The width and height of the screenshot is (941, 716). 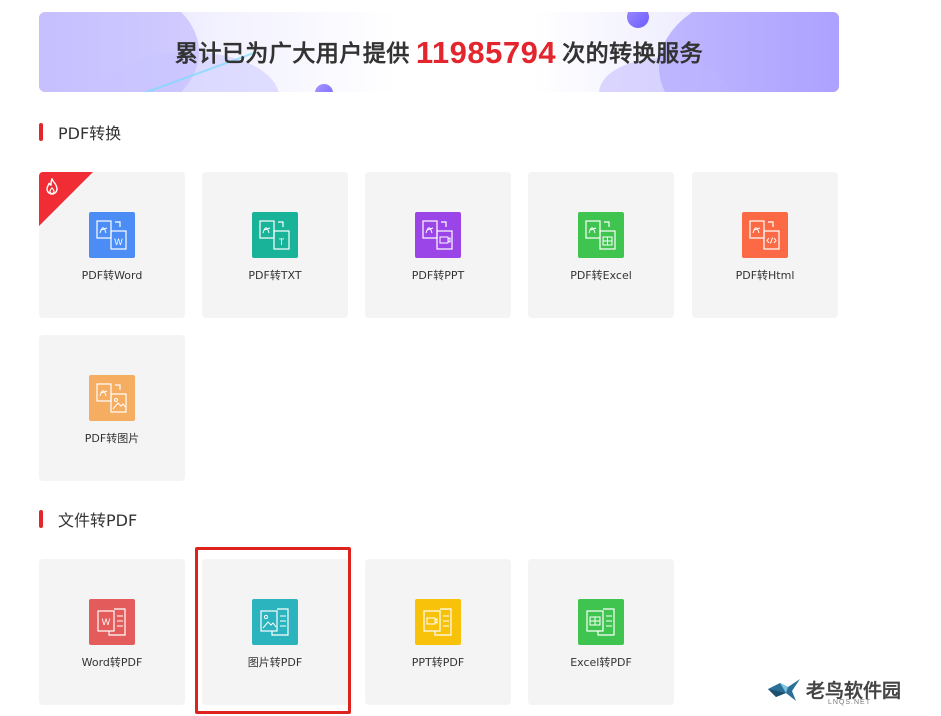 What do you see at coordinates (90, 133) in the screenshot?
I see `section-label: PDF转换` at bounding box center [90, 133].